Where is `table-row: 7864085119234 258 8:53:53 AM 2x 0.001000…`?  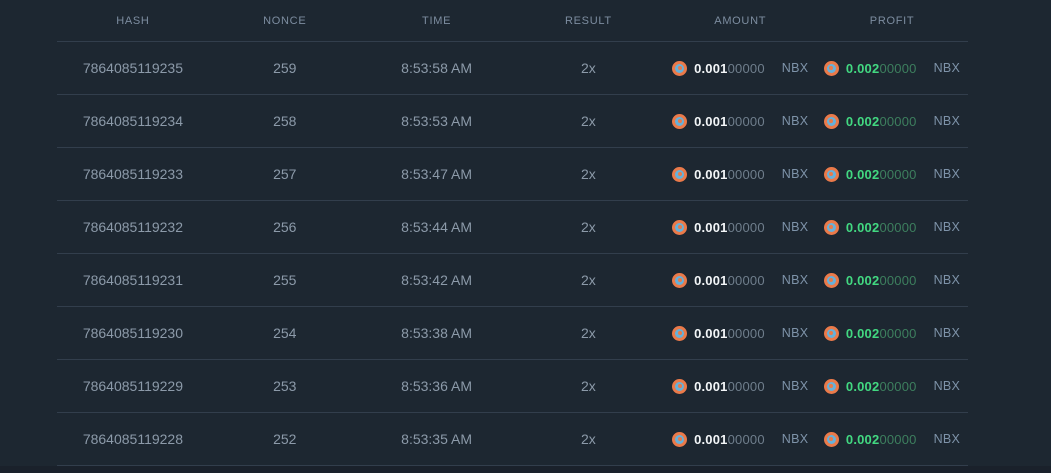
table-row: 7864085119234 258 8:53:53 AM 2x 0.001000… is located at coordinates (512, 121).